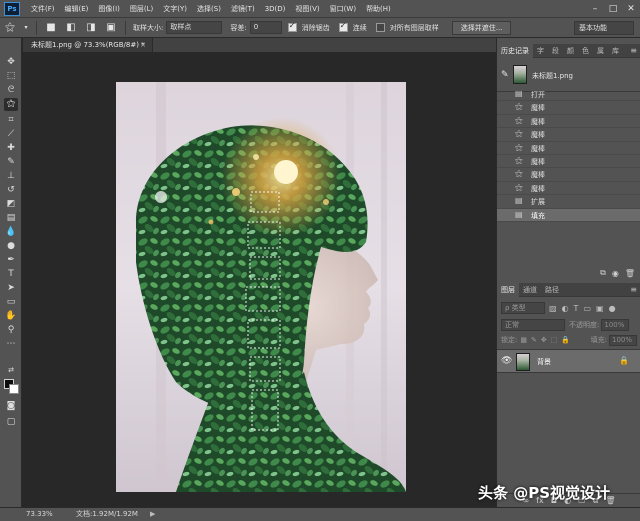  Describe the element at coordinates (343, 26) in the screenshot. I see `contiguous-checkbox` at that location.